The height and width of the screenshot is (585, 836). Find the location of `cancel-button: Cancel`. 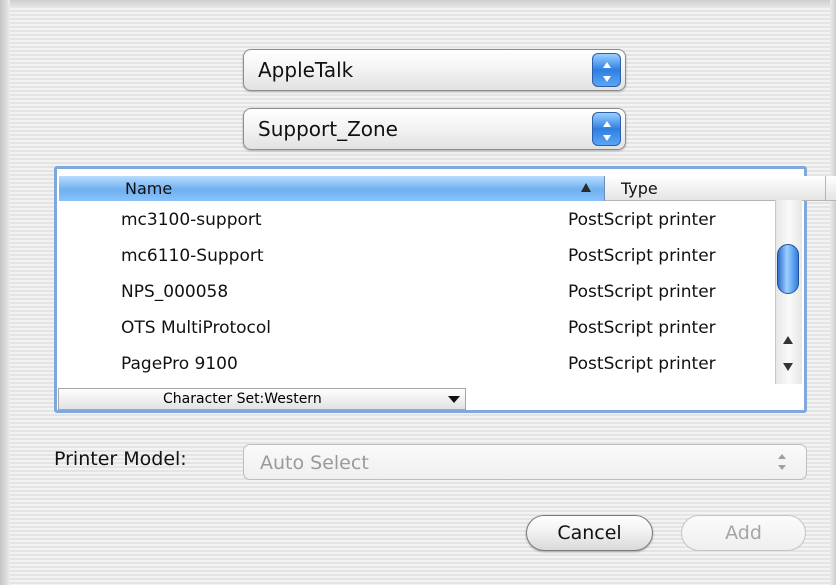

cancel-button: Cancel is located at coordinates (589, 533).